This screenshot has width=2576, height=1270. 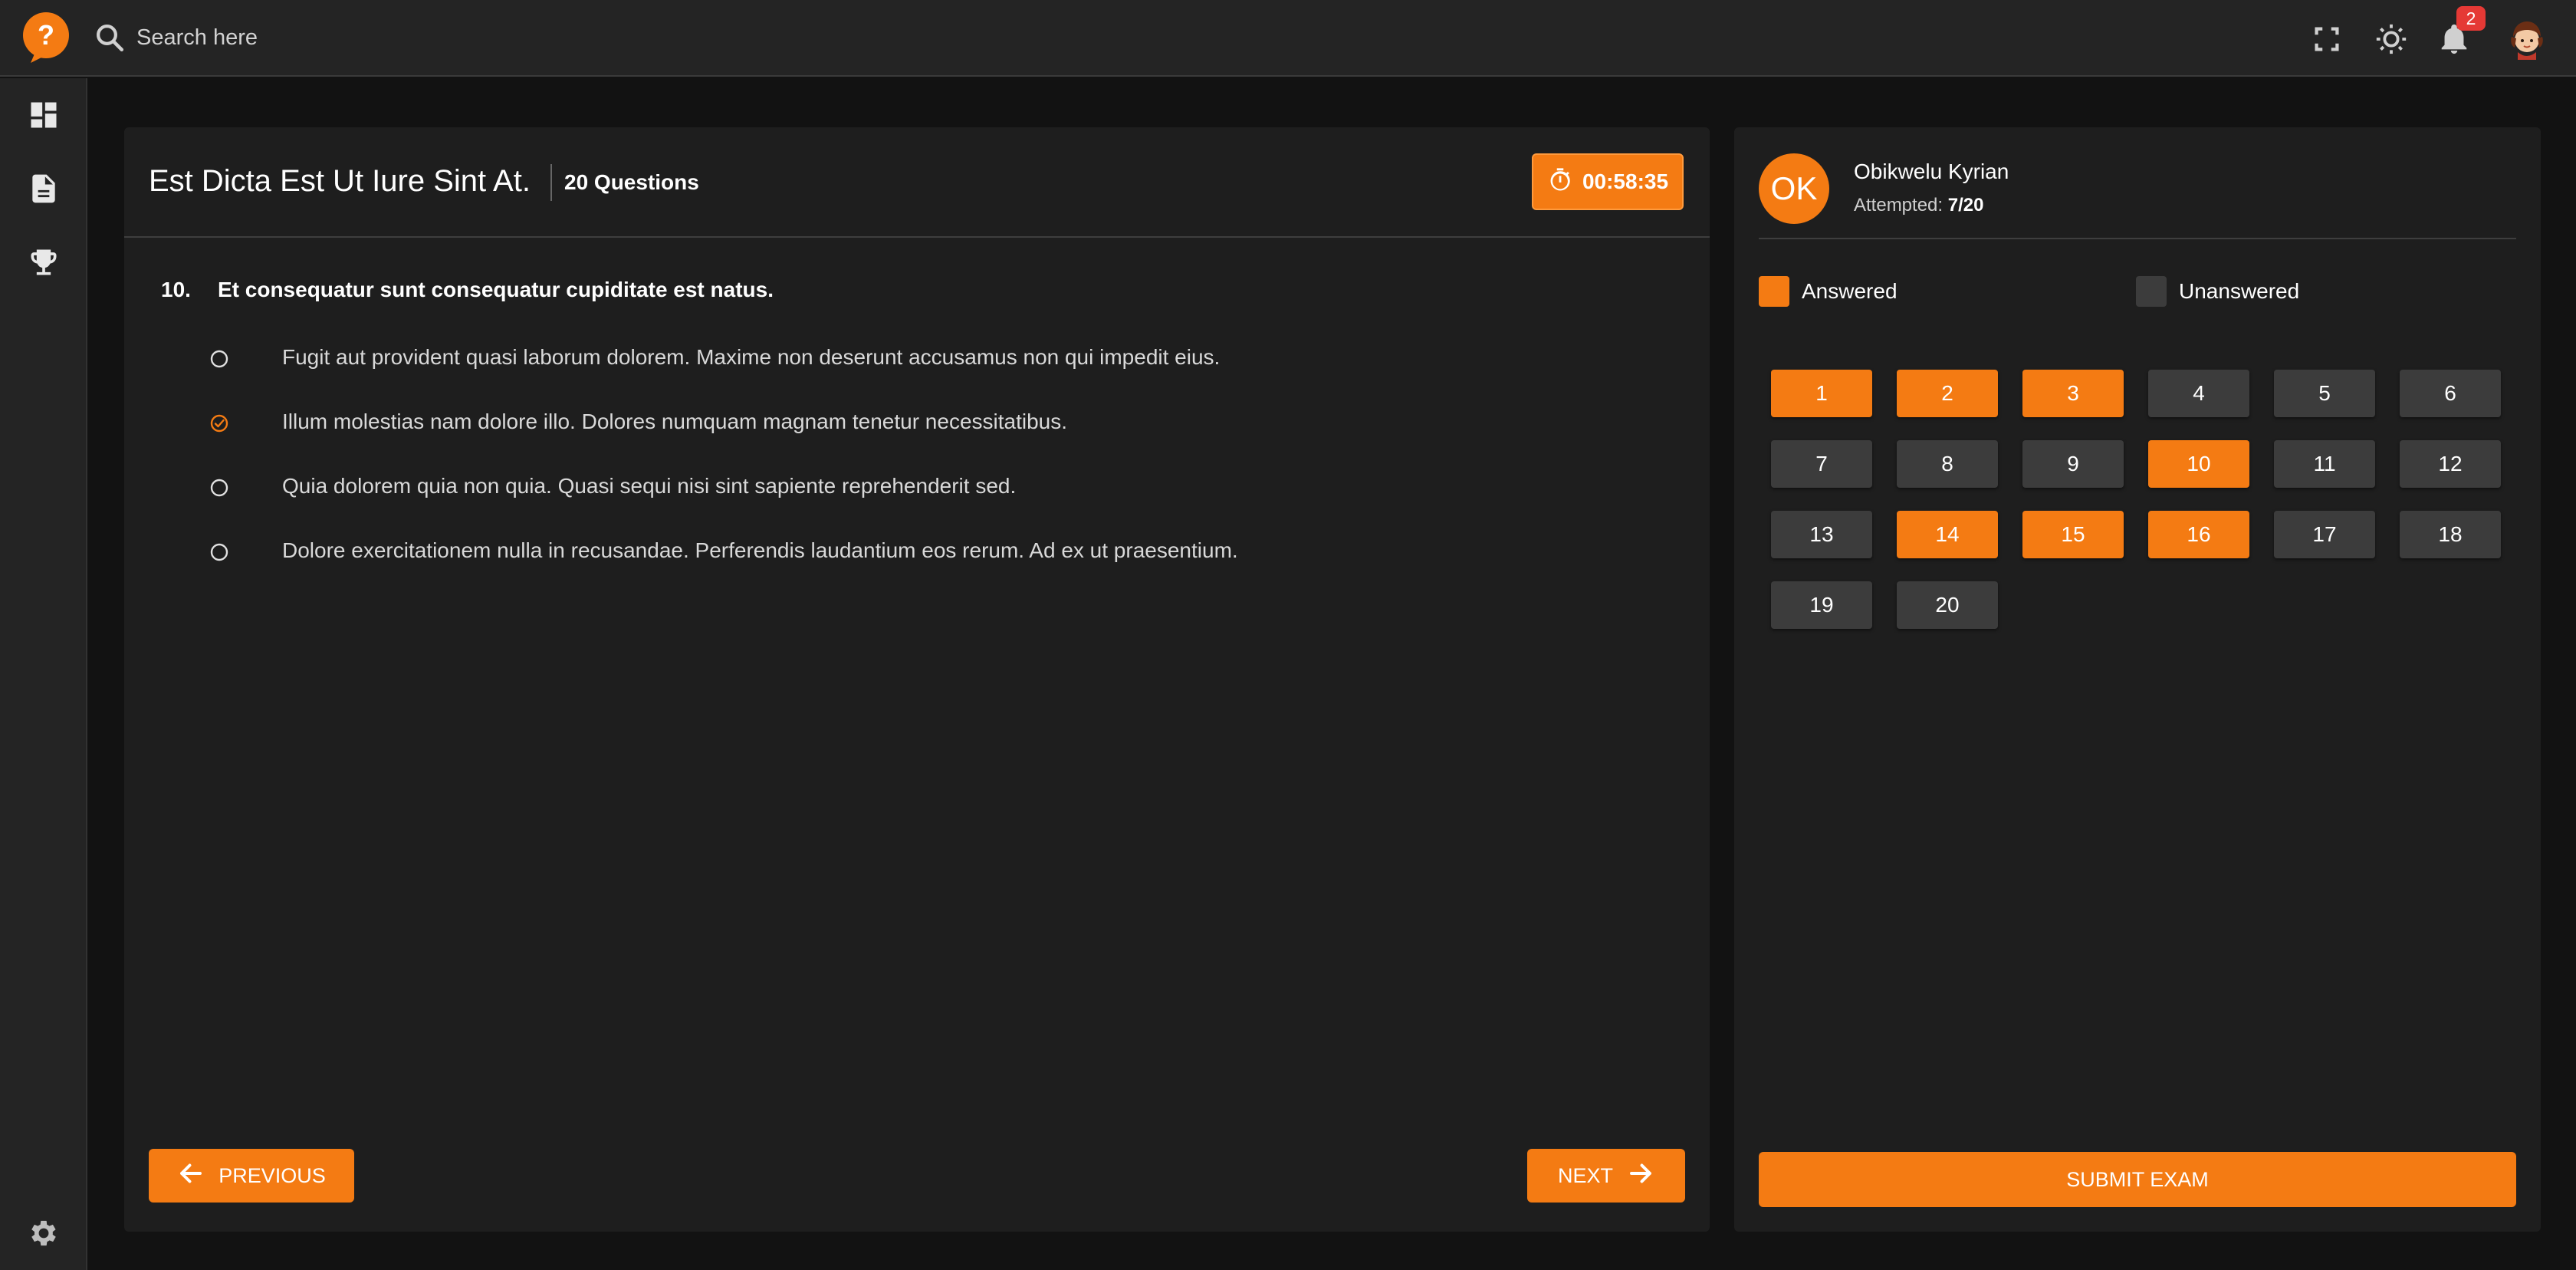 What do you see at coordinates (1899, 205) in the screenshot?
I see `attempted-label: Attempted:` at bounding box center [1899, 205].